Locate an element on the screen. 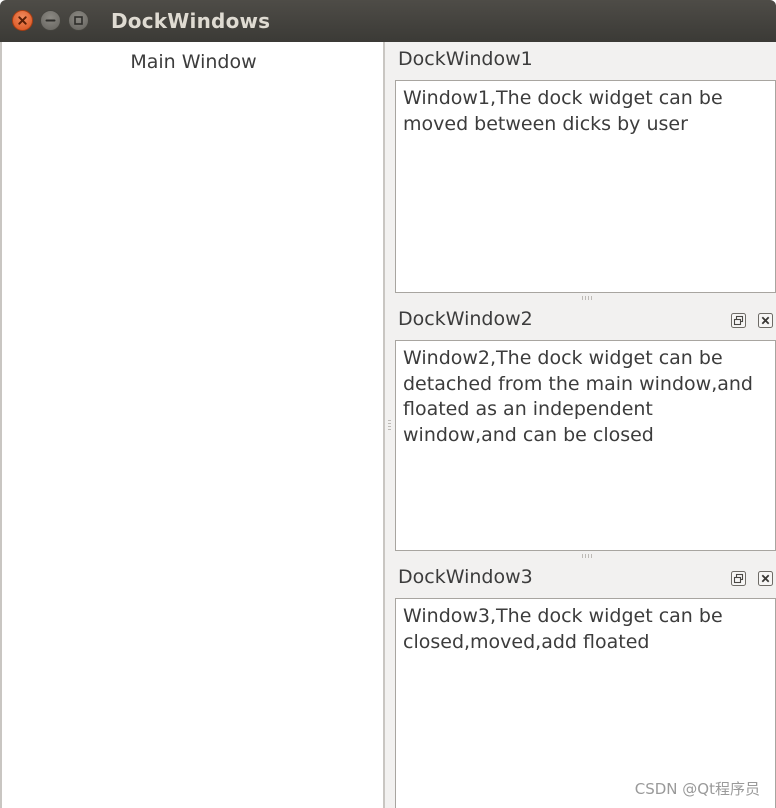 The width and height of the screenshot is (776, 808). dock-title-2: DockWindow2 is located at coordinates (465, 319).